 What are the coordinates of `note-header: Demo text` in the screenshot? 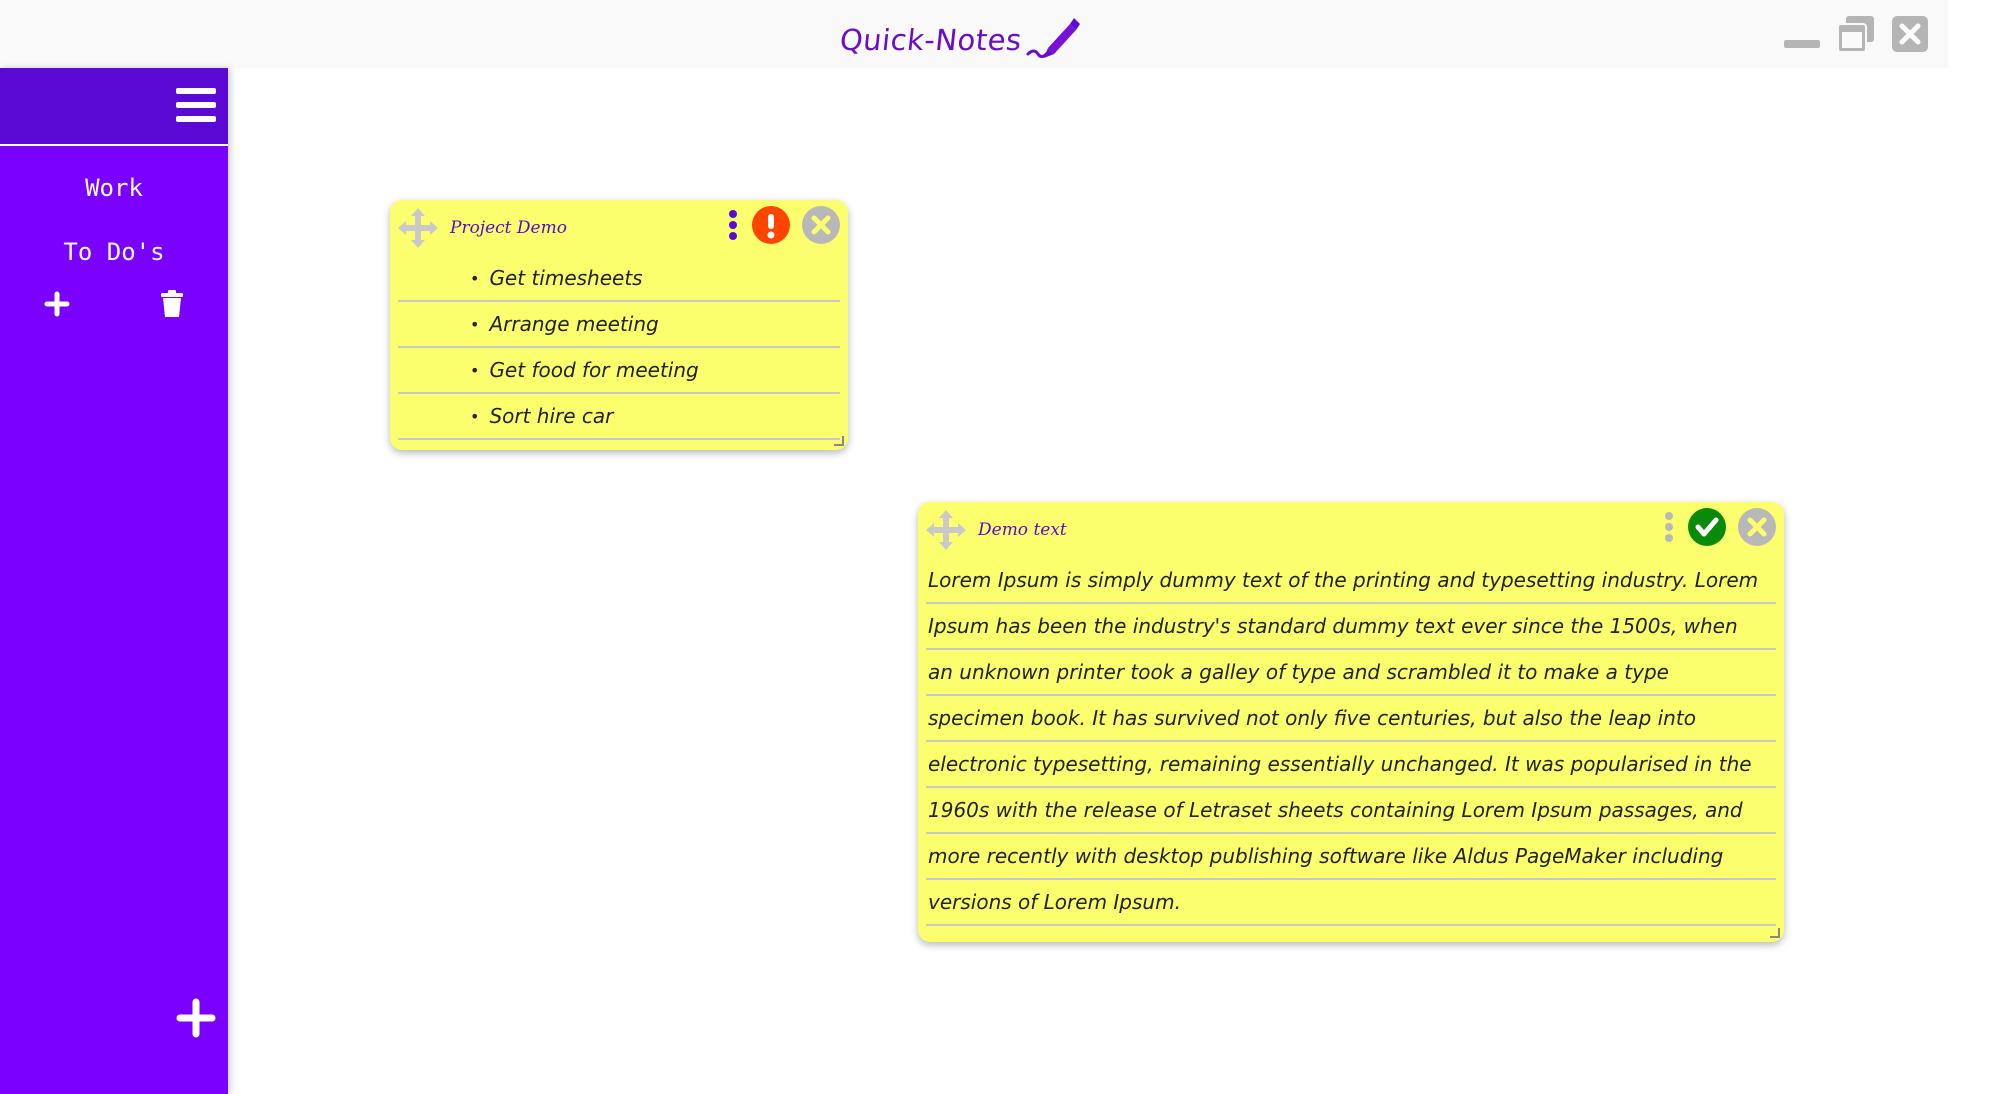 It's located at (1351, 530).